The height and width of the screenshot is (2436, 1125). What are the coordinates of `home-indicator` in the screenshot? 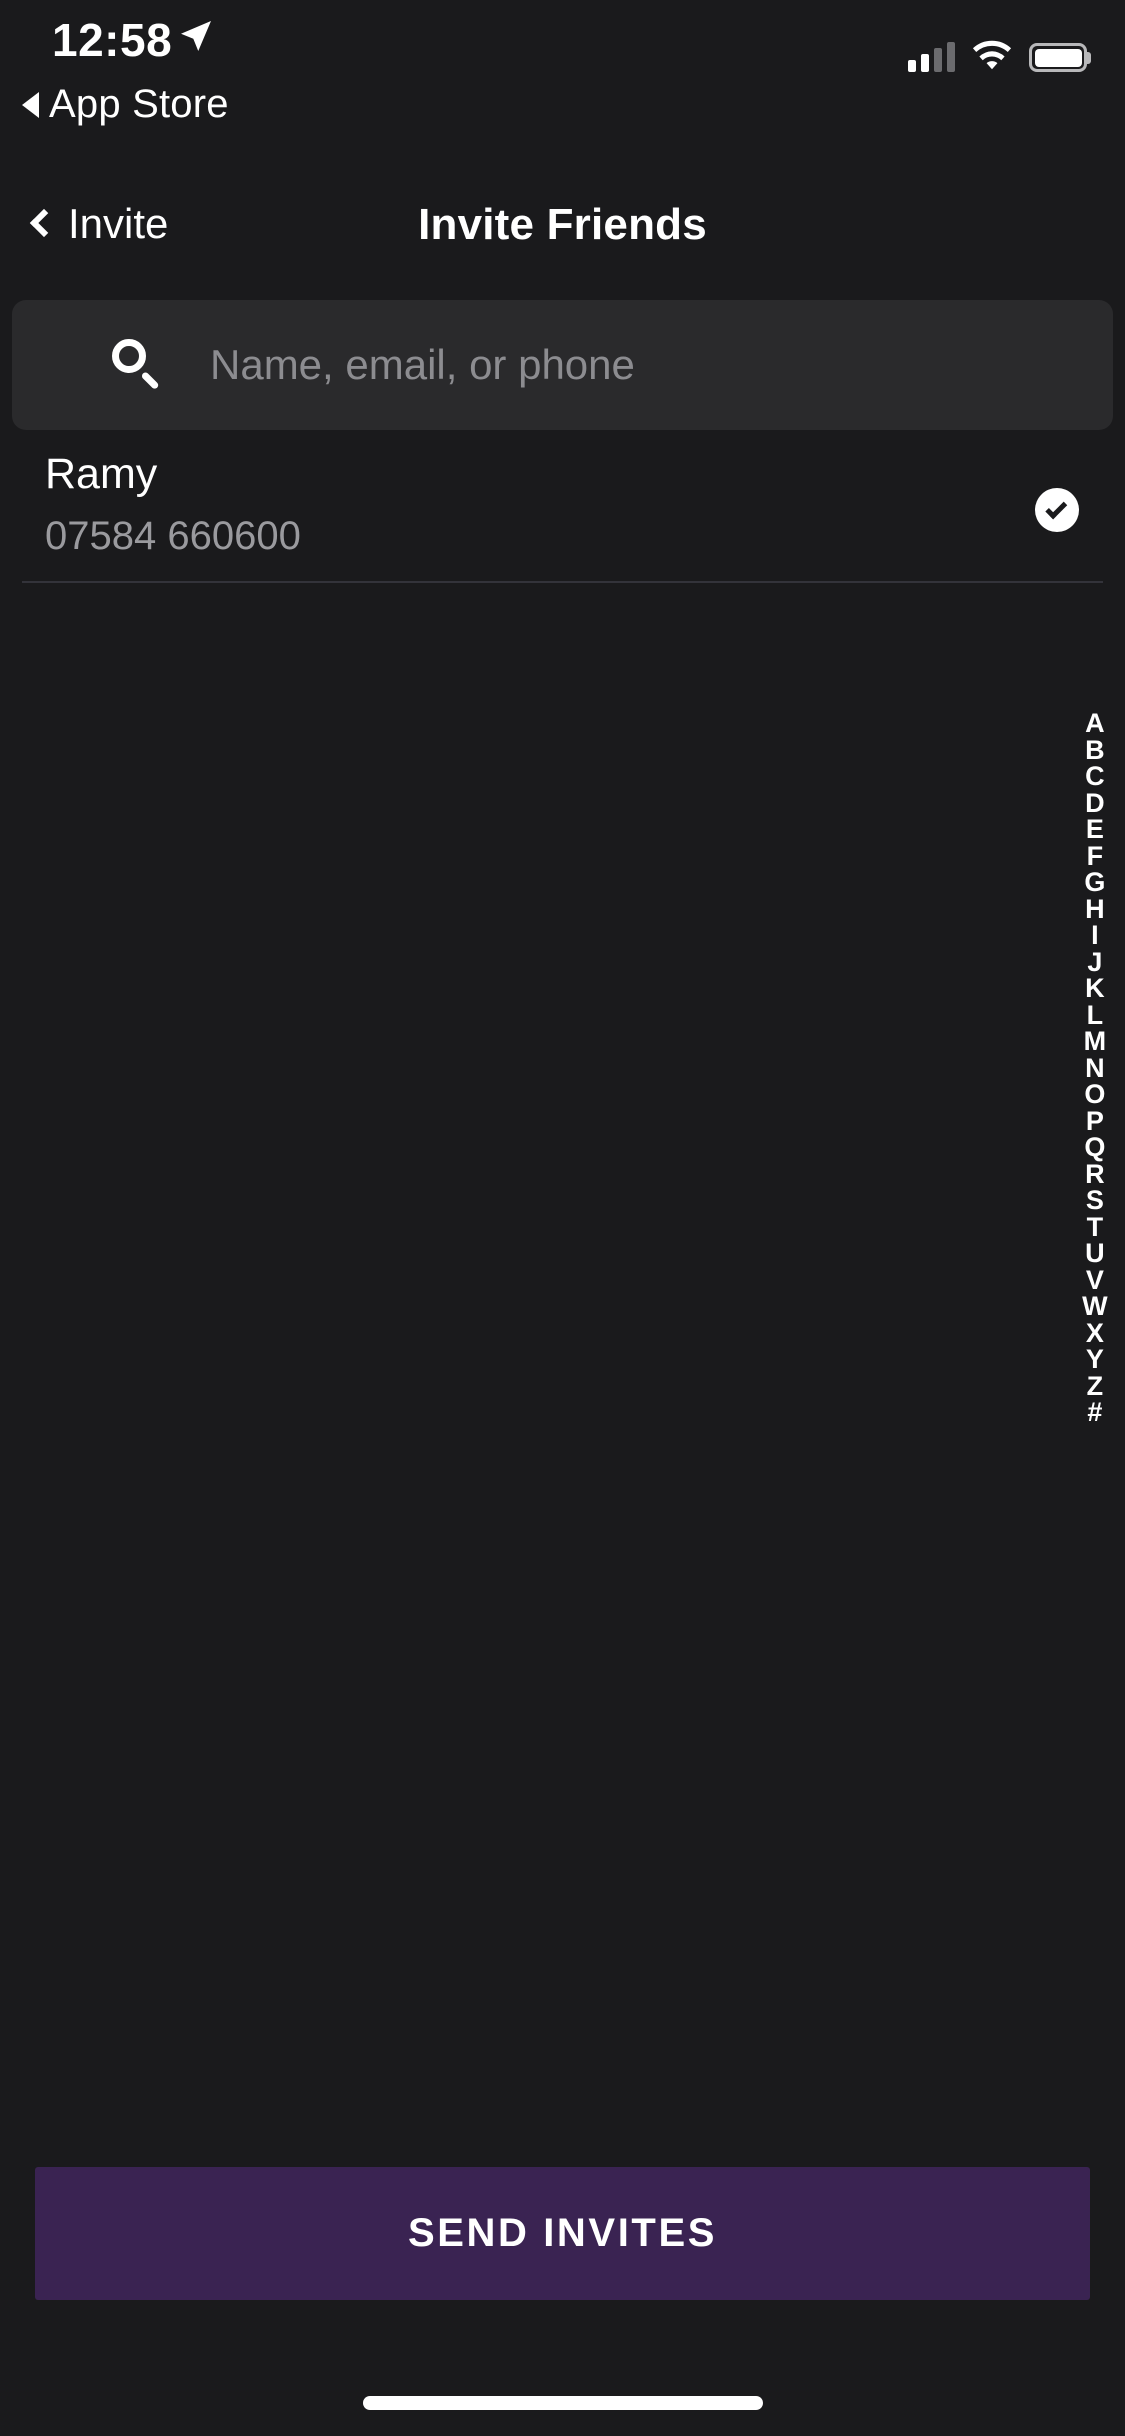 It's located at (562, 2403).